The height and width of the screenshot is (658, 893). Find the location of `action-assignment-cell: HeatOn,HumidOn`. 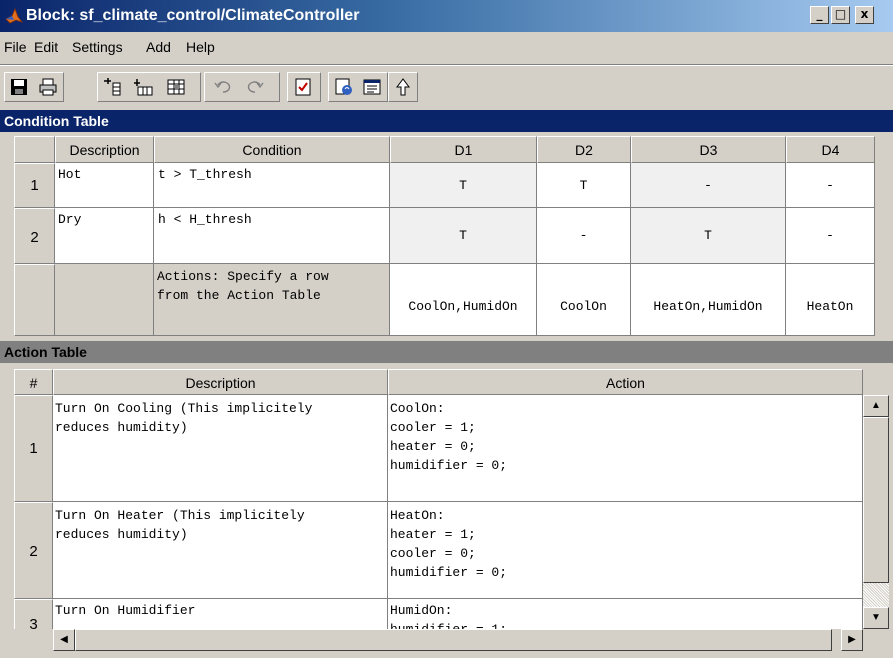

action-assignment-cell: HeatOn,HumidOn is located at coordinates (708, 300).